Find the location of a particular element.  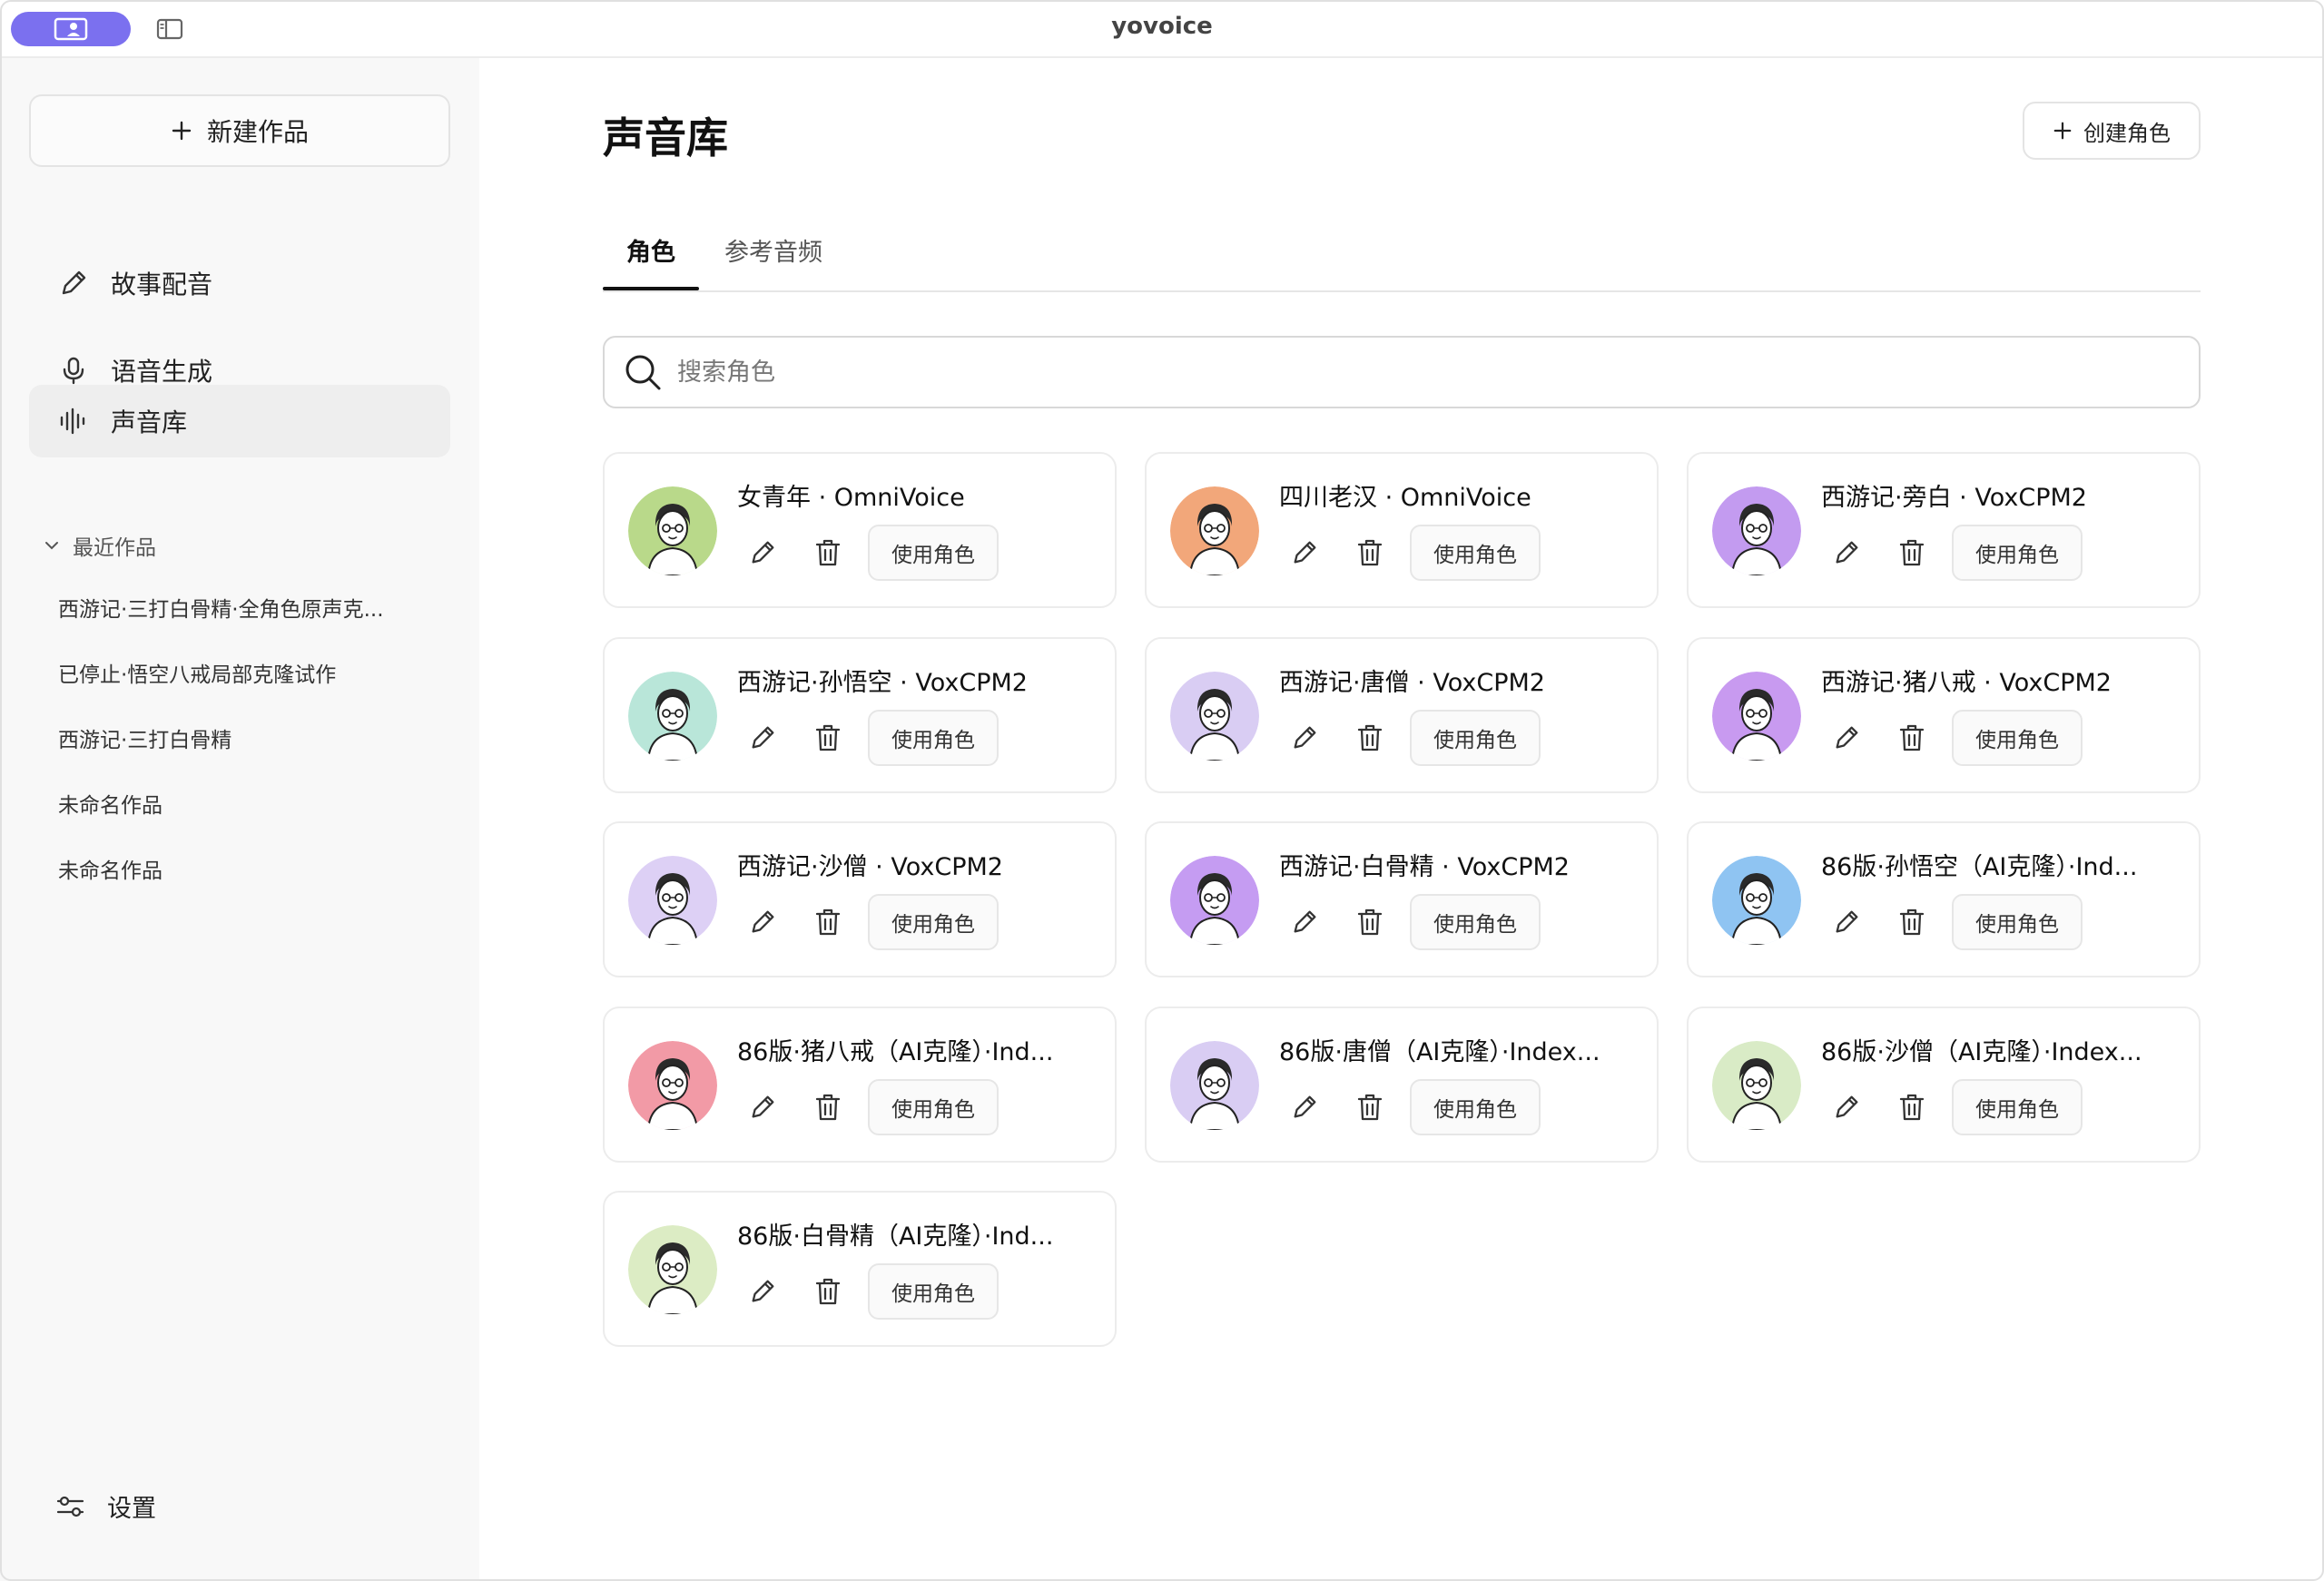

role-card: 86版·猪八戒（AI克隆）·Ind... 使用角色 is located at coordinates (860, 1085).